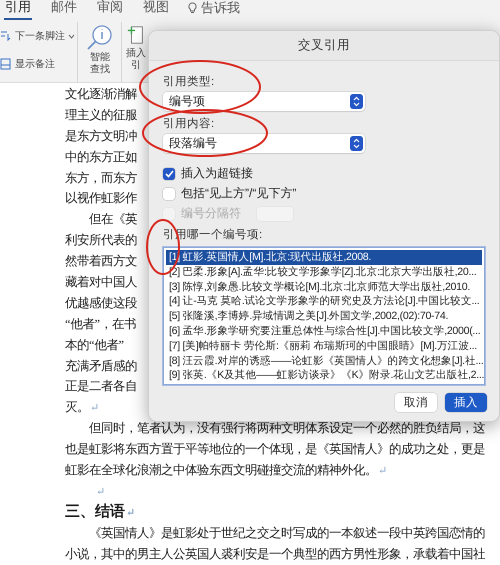  What do you see at coordinates (71, 36) in the screenshot?
I see `chevron-down-icon` at bounding box center [71, 36].